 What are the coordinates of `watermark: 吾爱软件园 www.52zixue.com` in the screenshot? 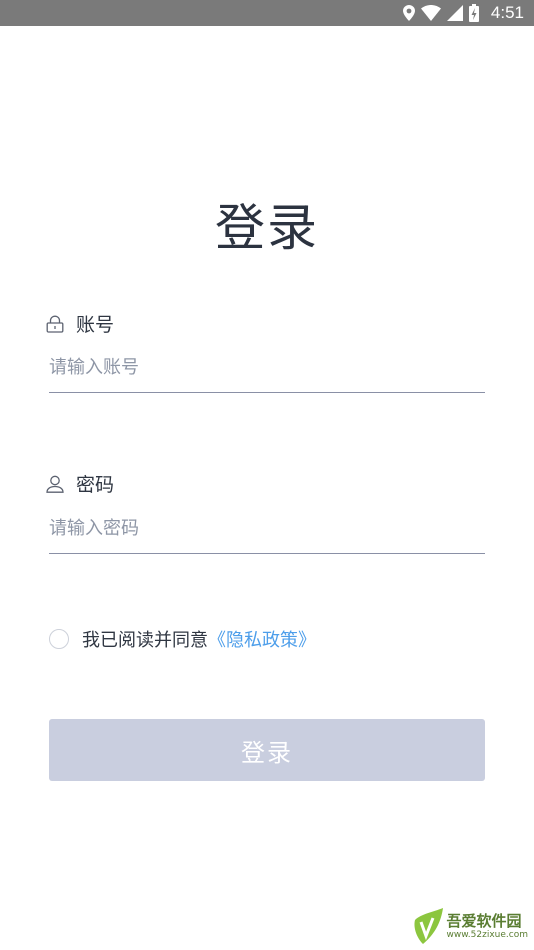 It's located at (469, 926).